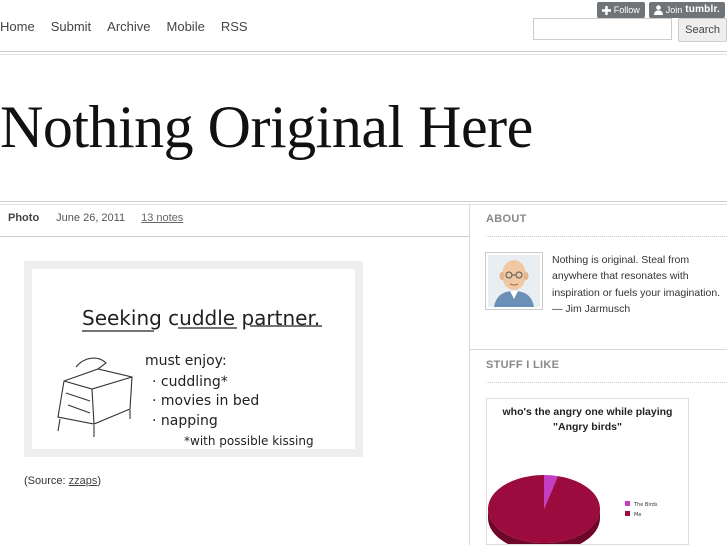 This screenshot has width=727, height=545. What do you see at coordinates (637, 515) in the screenshot?
I see `legend-label: Me` at bounding box center [637, 515].